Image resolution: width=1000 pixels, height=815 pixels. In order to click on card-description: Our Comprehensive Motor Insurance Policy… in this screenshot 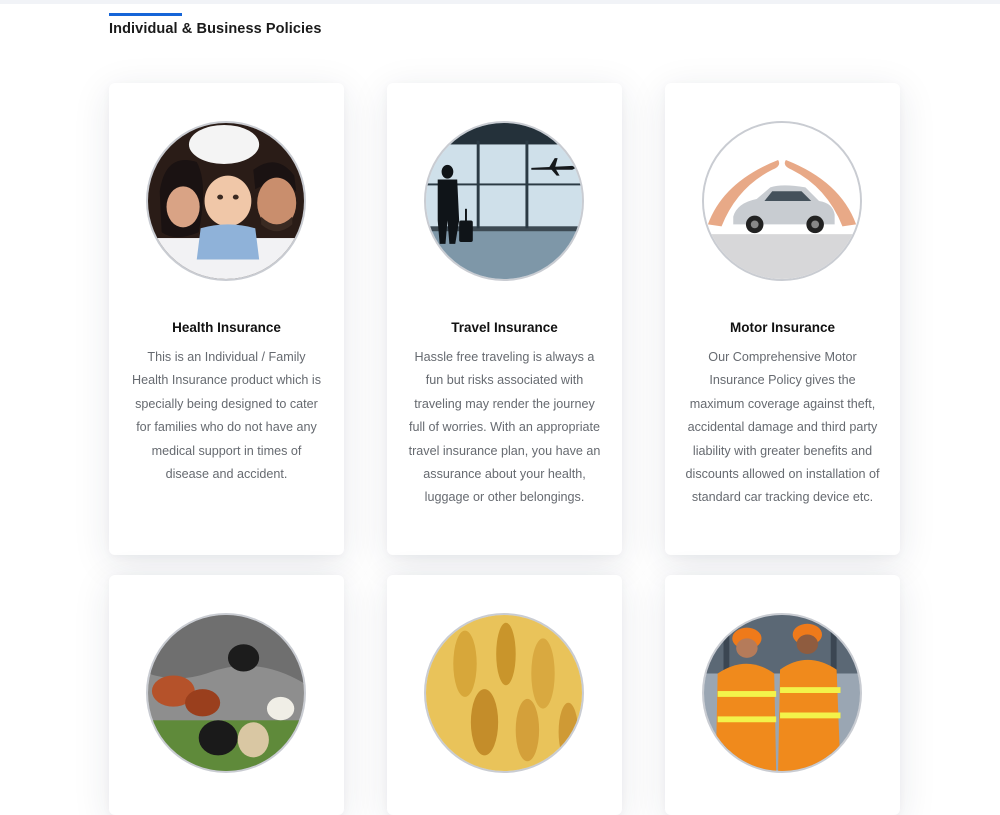, I will do `click(782, 427)`.